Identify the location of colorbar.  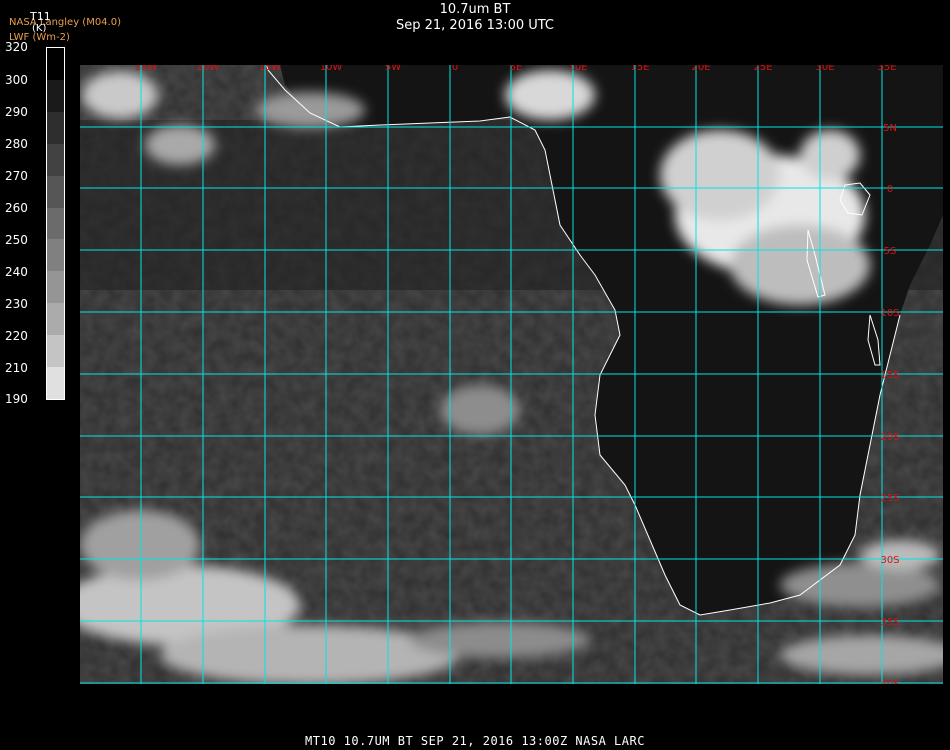
(55, 223).